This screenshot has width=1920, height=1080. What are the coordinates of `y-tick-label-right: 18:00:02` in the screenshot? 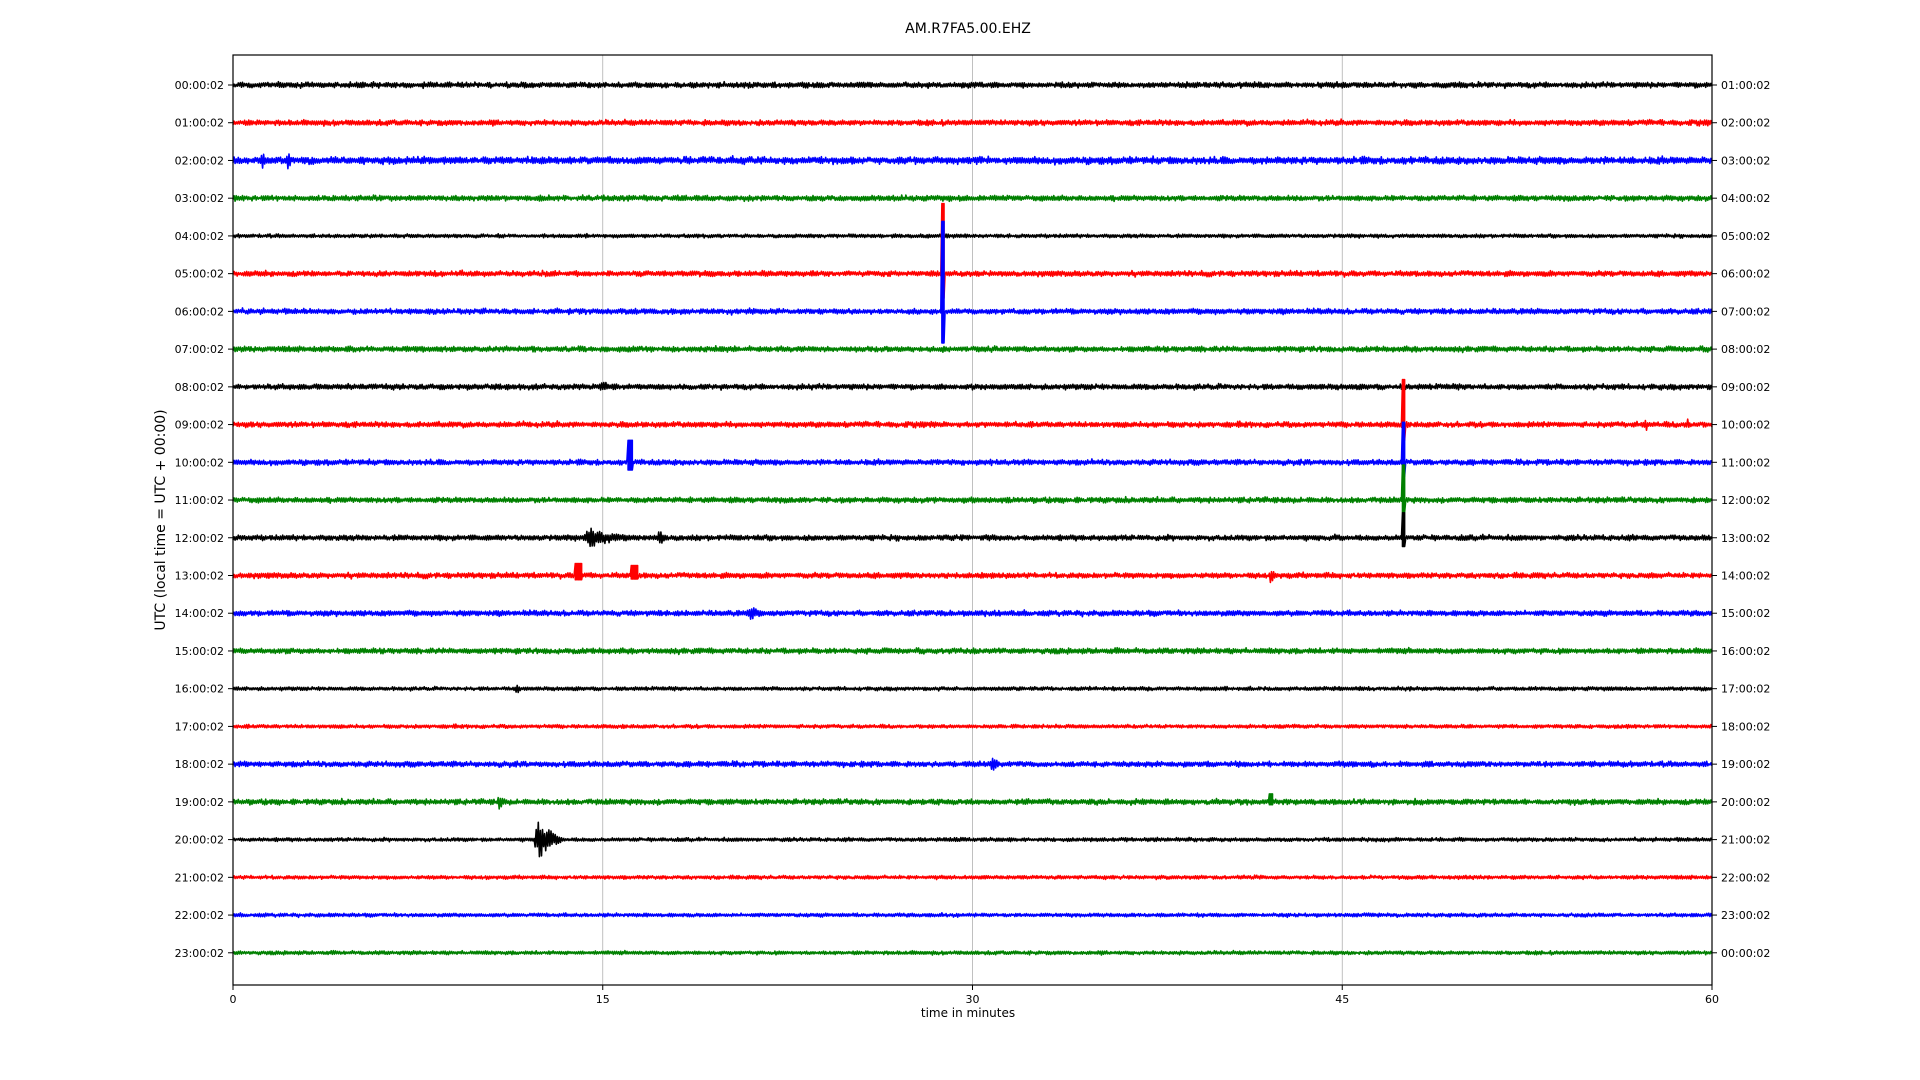 It's located at (1745, 726).